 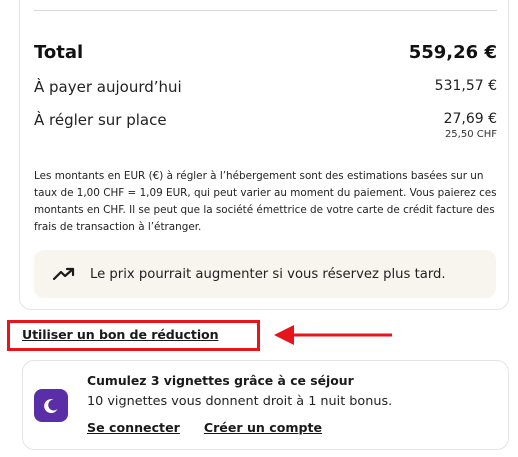 What do you see at coordinates (100, 120) in the screenshot?
I see `pay-on-site-label: À régler sur place` at bounding box center [100, 120].